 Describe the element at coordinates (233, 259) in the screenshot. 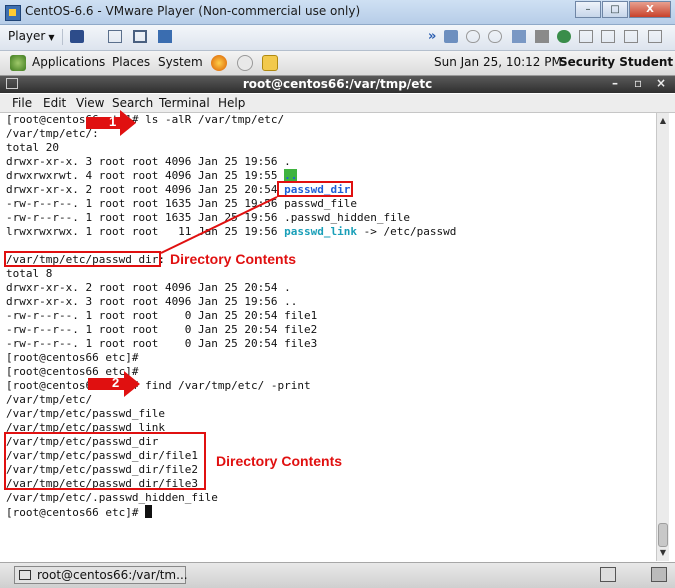

I see `directory-contents-label-top: Directory Contents` at that location.